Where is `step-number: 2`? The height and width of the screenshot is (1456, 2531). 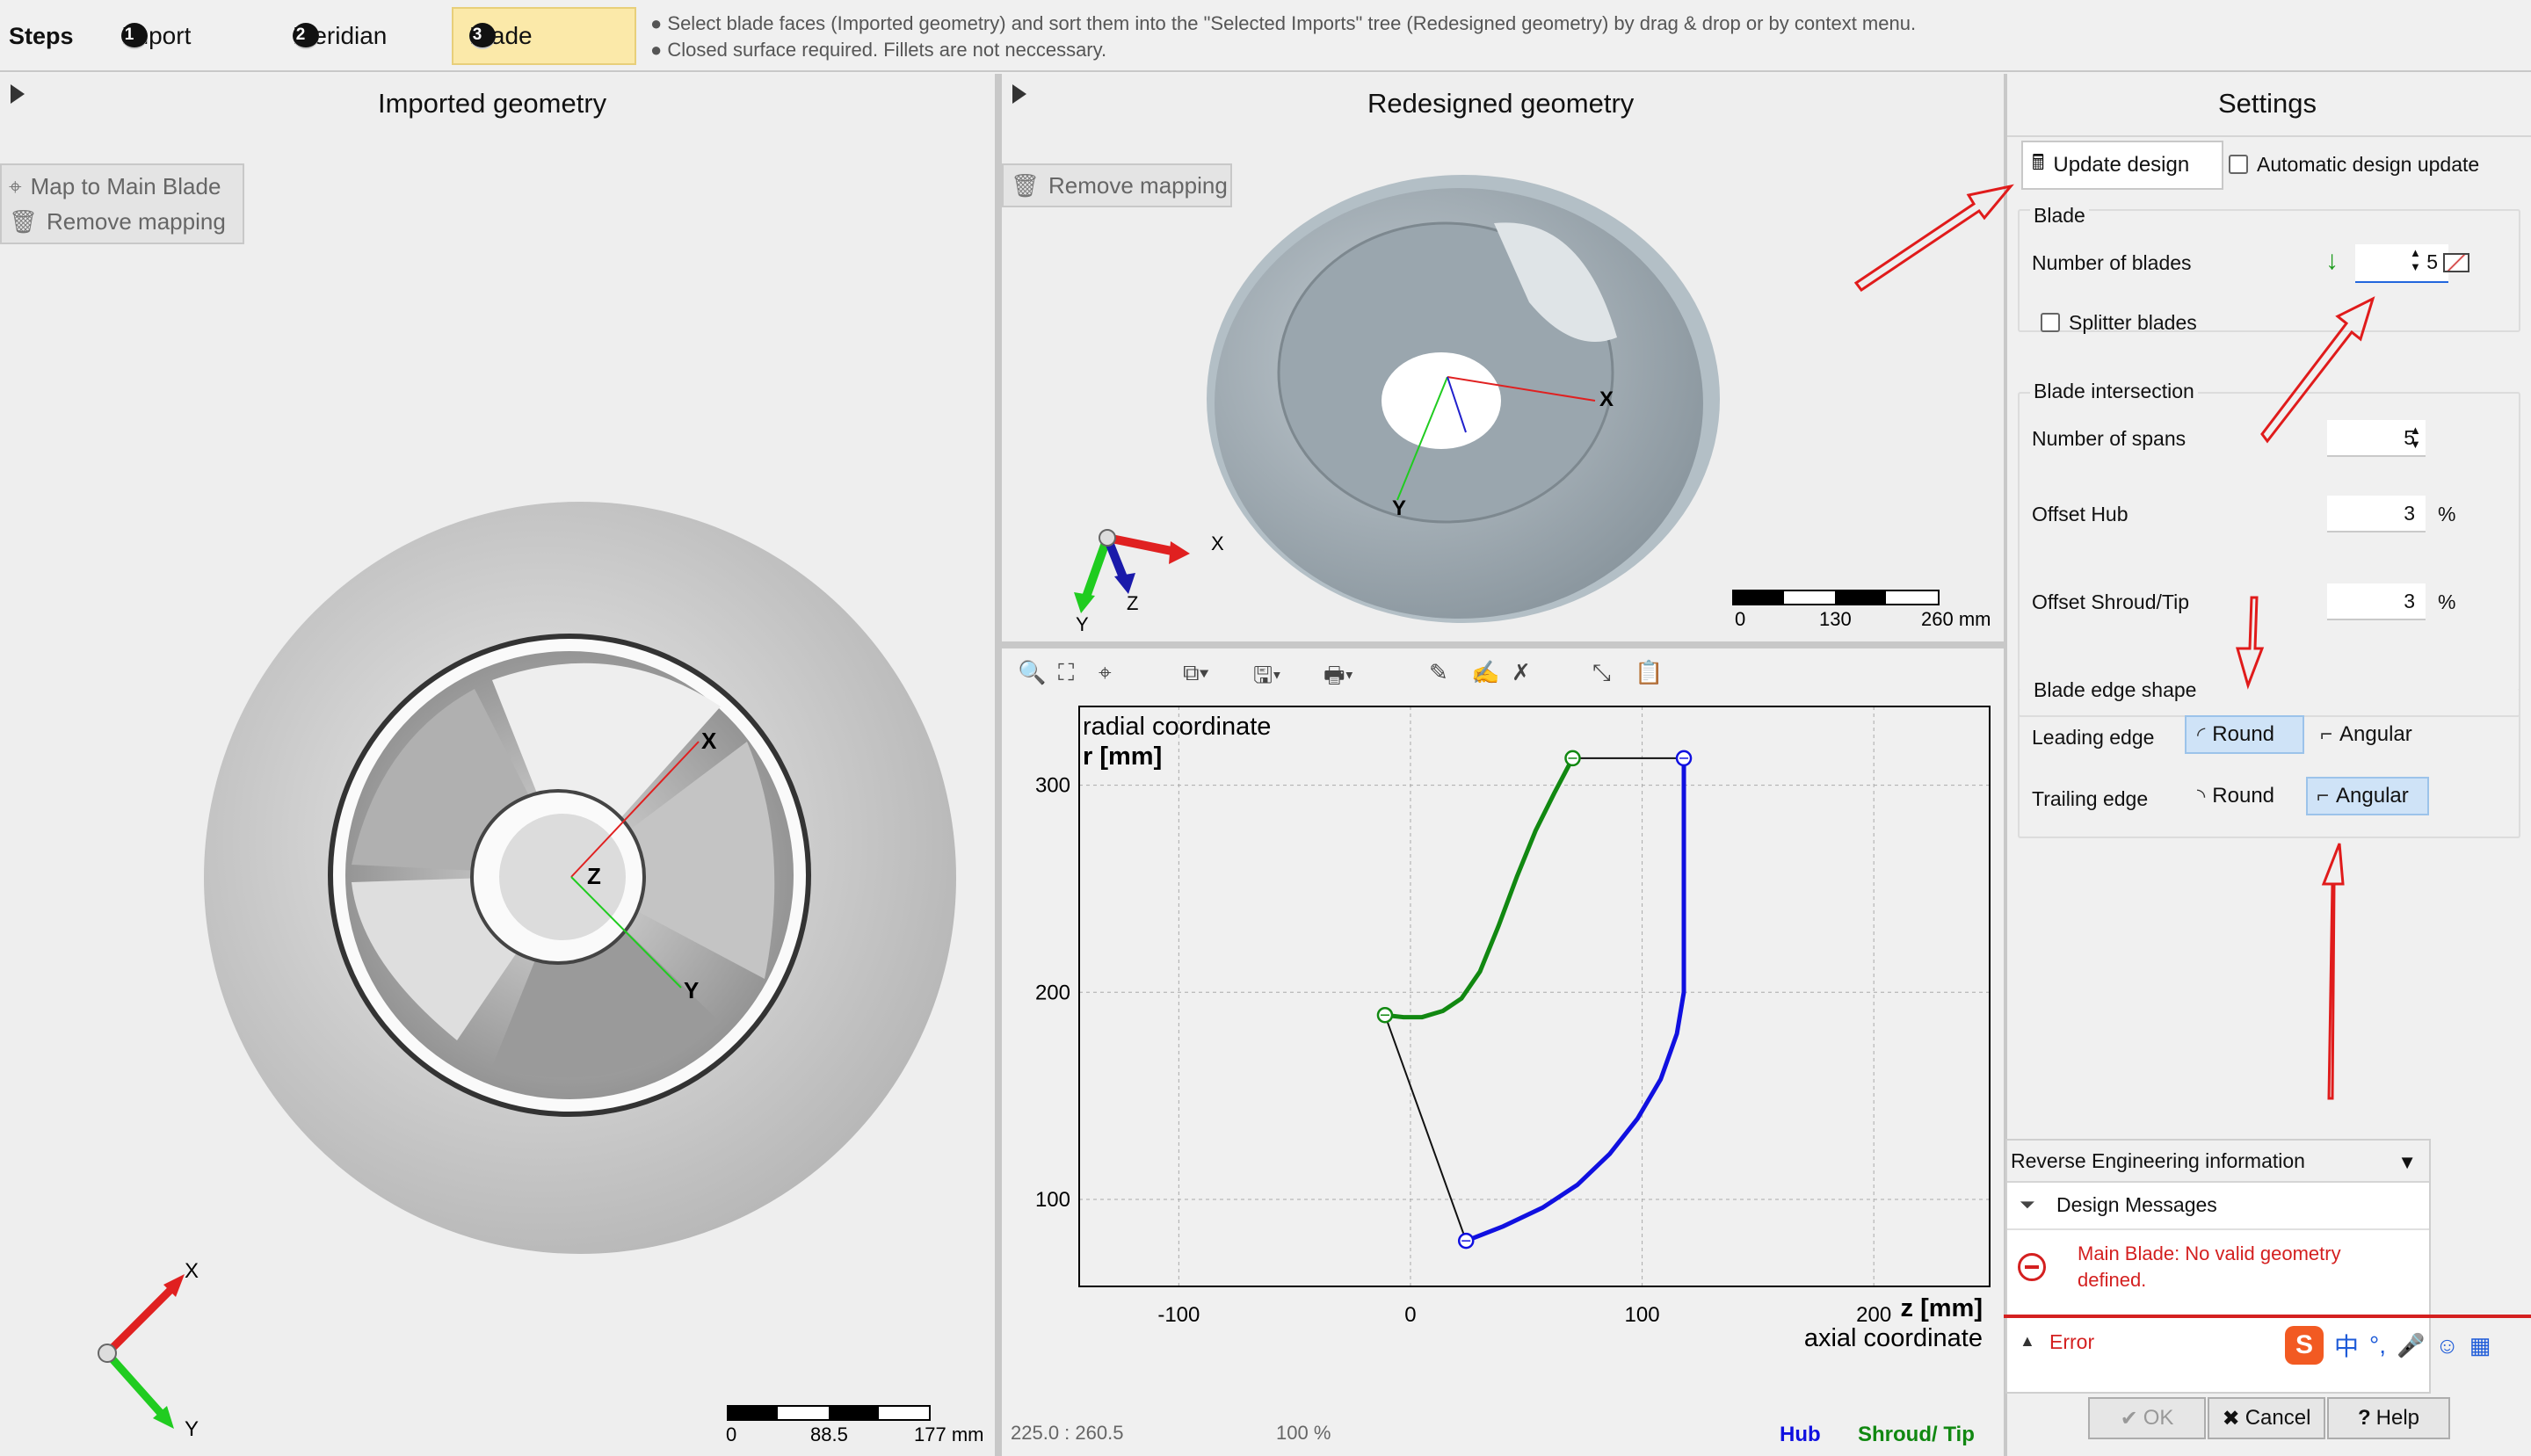
step-number: 2 is located at coordinates (306, 36).